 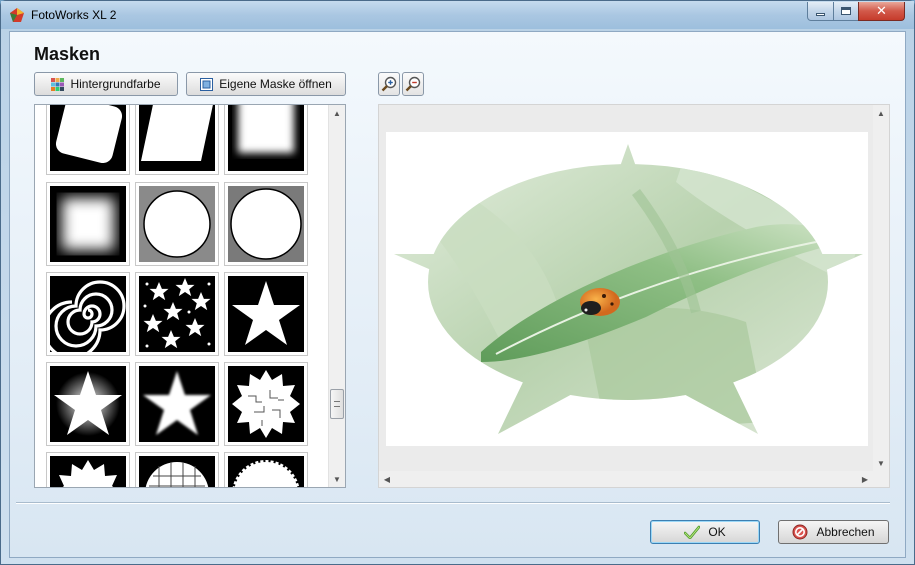 What do you see at coordinates (275, 84) in the screenshot?
I see `open-mask-label: Eigene Maske öffnen` at bounding box center [275, 84].